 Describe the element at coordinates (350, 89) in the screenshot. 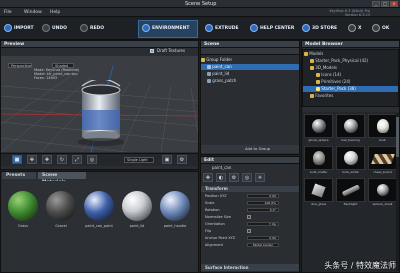

I see `browser-tree-item-selected: Starter_Pack (36)` at that location.